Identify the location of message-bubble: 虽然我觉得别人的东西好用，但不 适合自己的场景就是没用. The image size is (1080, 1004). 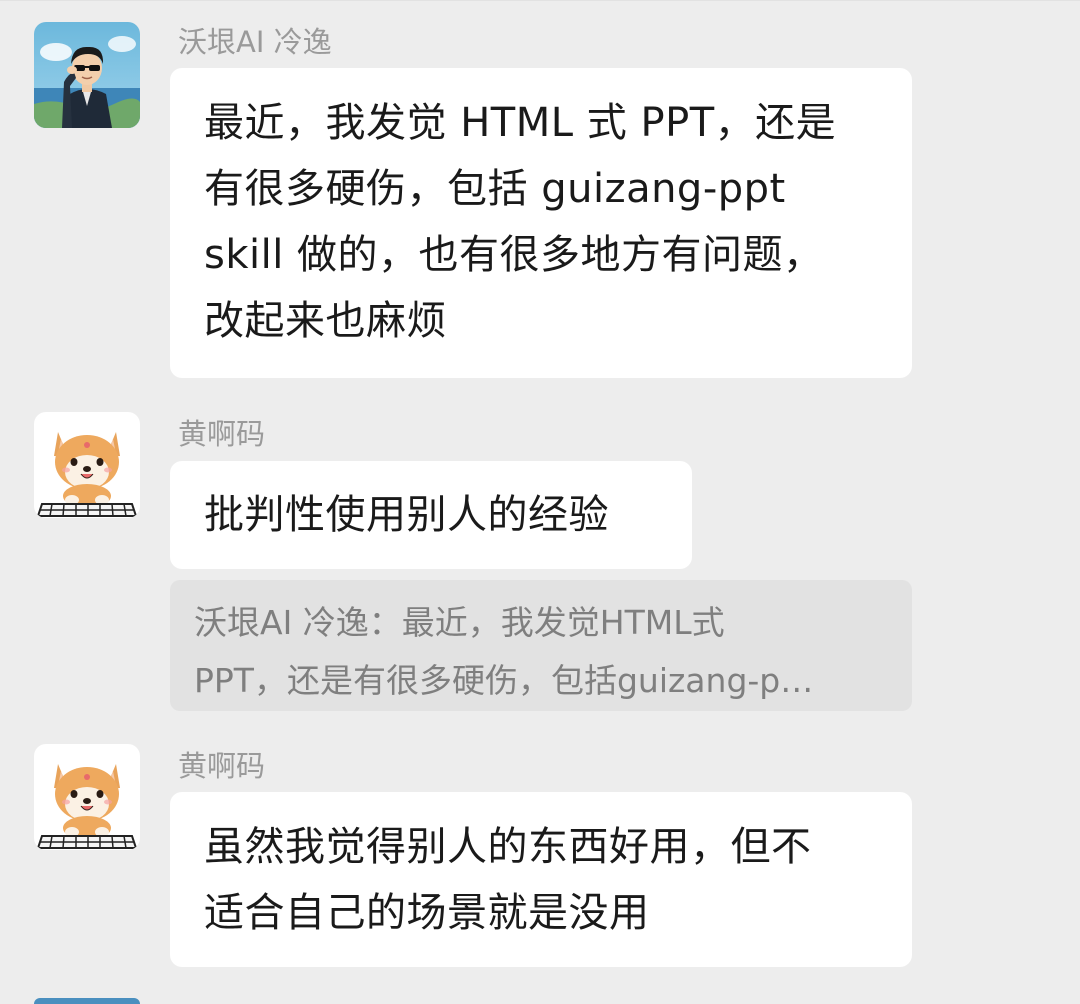
(541, 879).